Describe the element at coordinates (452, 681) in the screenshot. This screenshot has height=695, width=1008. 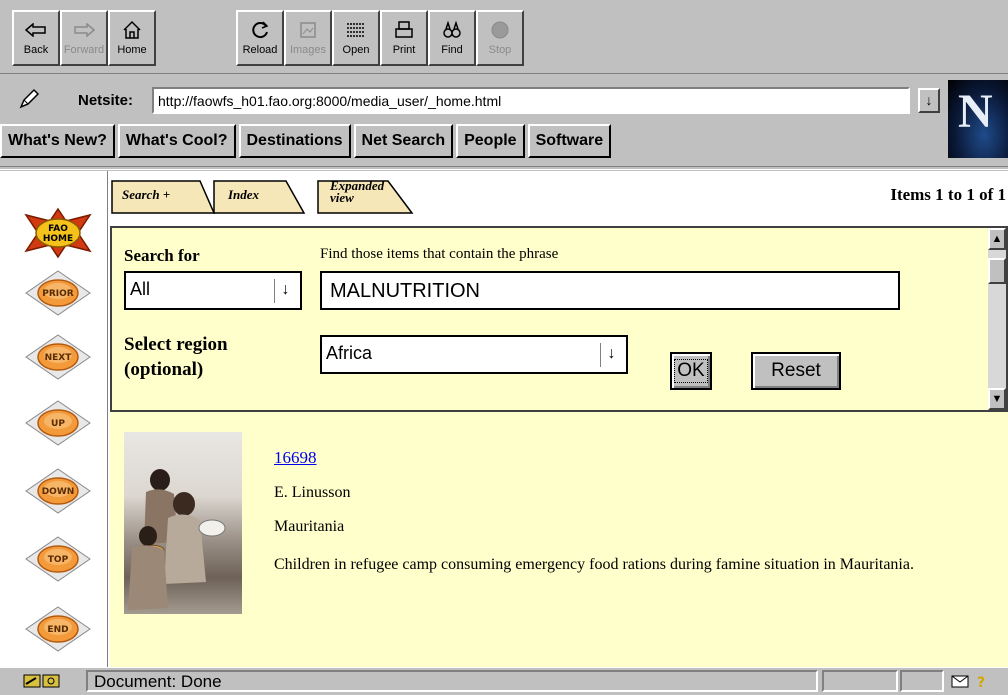
I see `status-text: Document: Done` at that location.